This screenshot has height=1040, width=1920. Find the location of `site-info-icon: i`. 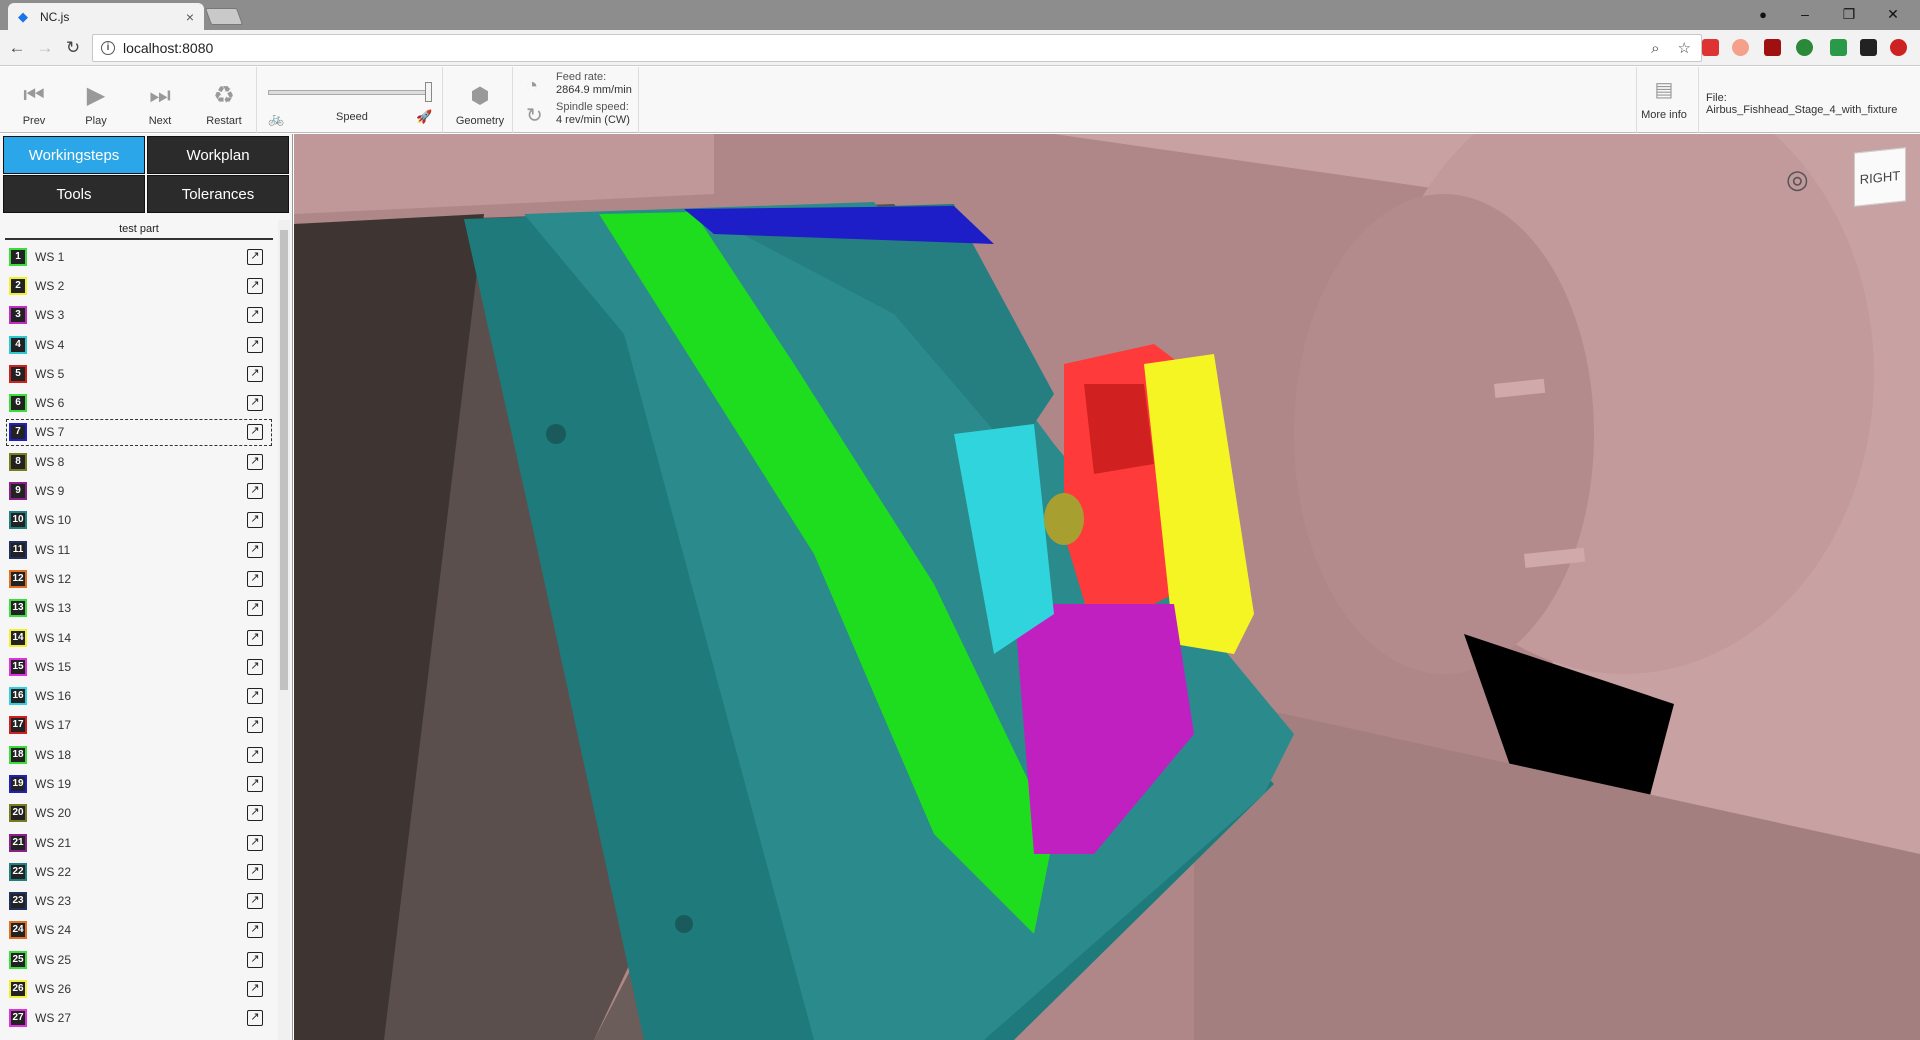

site-info-icon: i is located at coordinates (108, 48).